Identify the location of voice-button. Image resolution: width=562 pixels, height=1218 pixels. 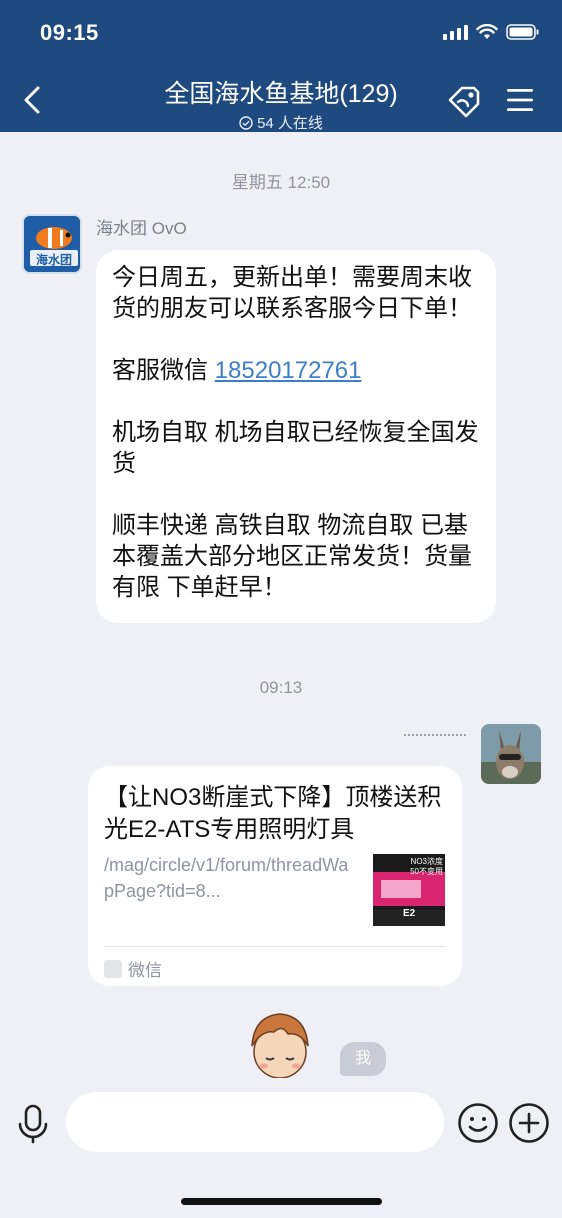
(33, 1123).